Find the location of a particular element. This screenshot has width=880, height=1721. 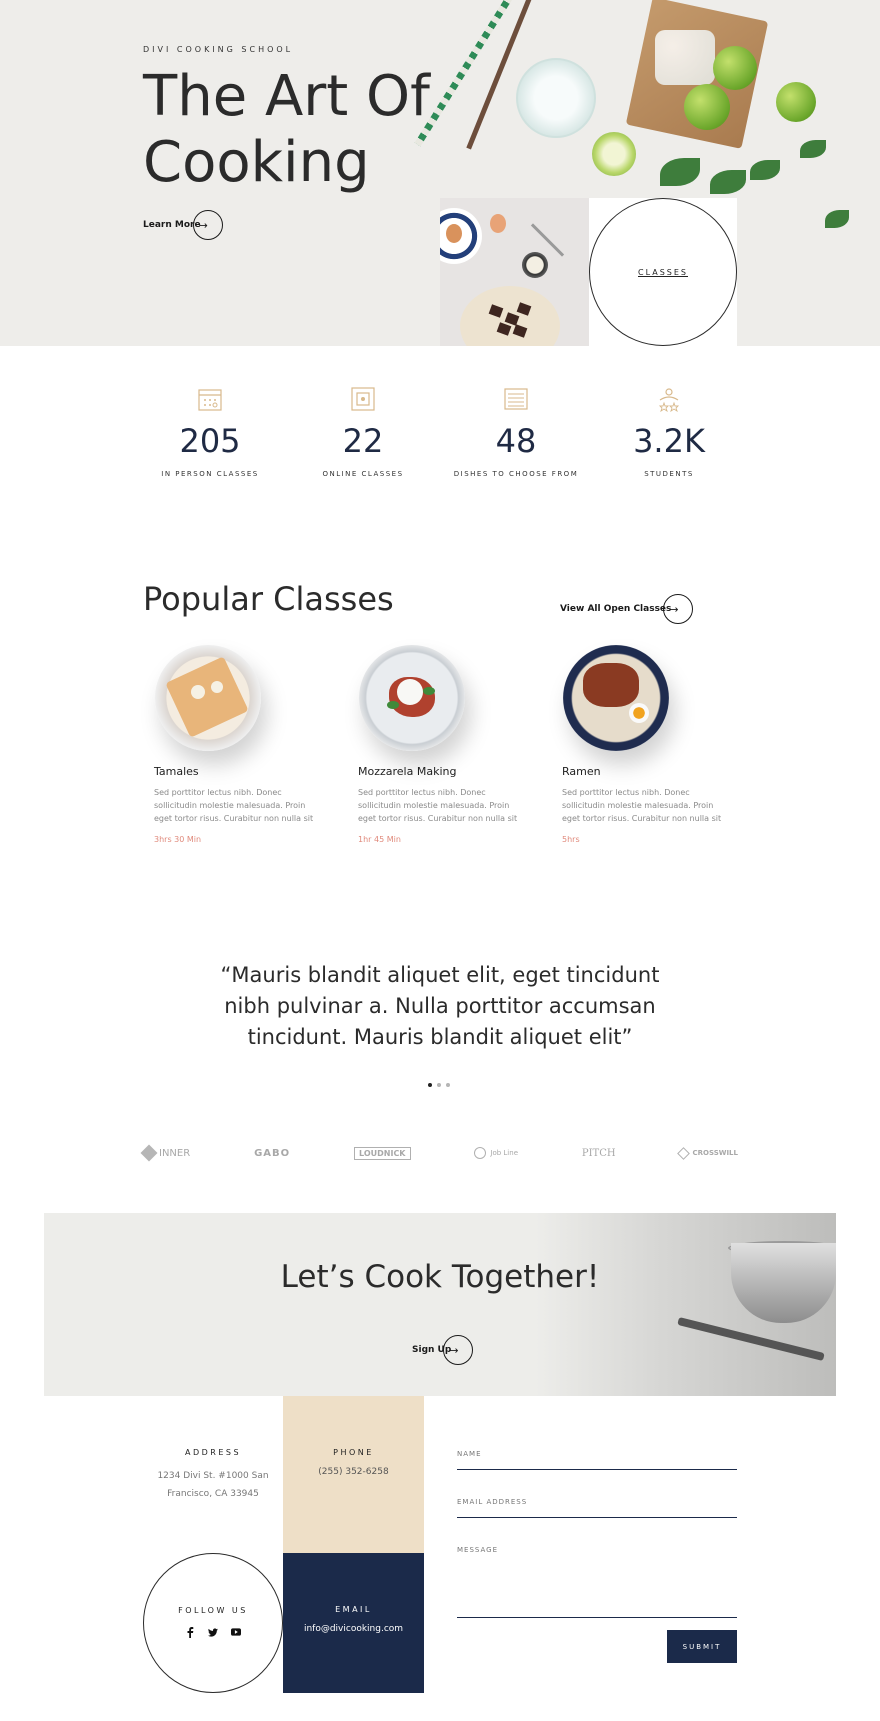

email-heading: EMAIL is located at coordinates (353, 1609).